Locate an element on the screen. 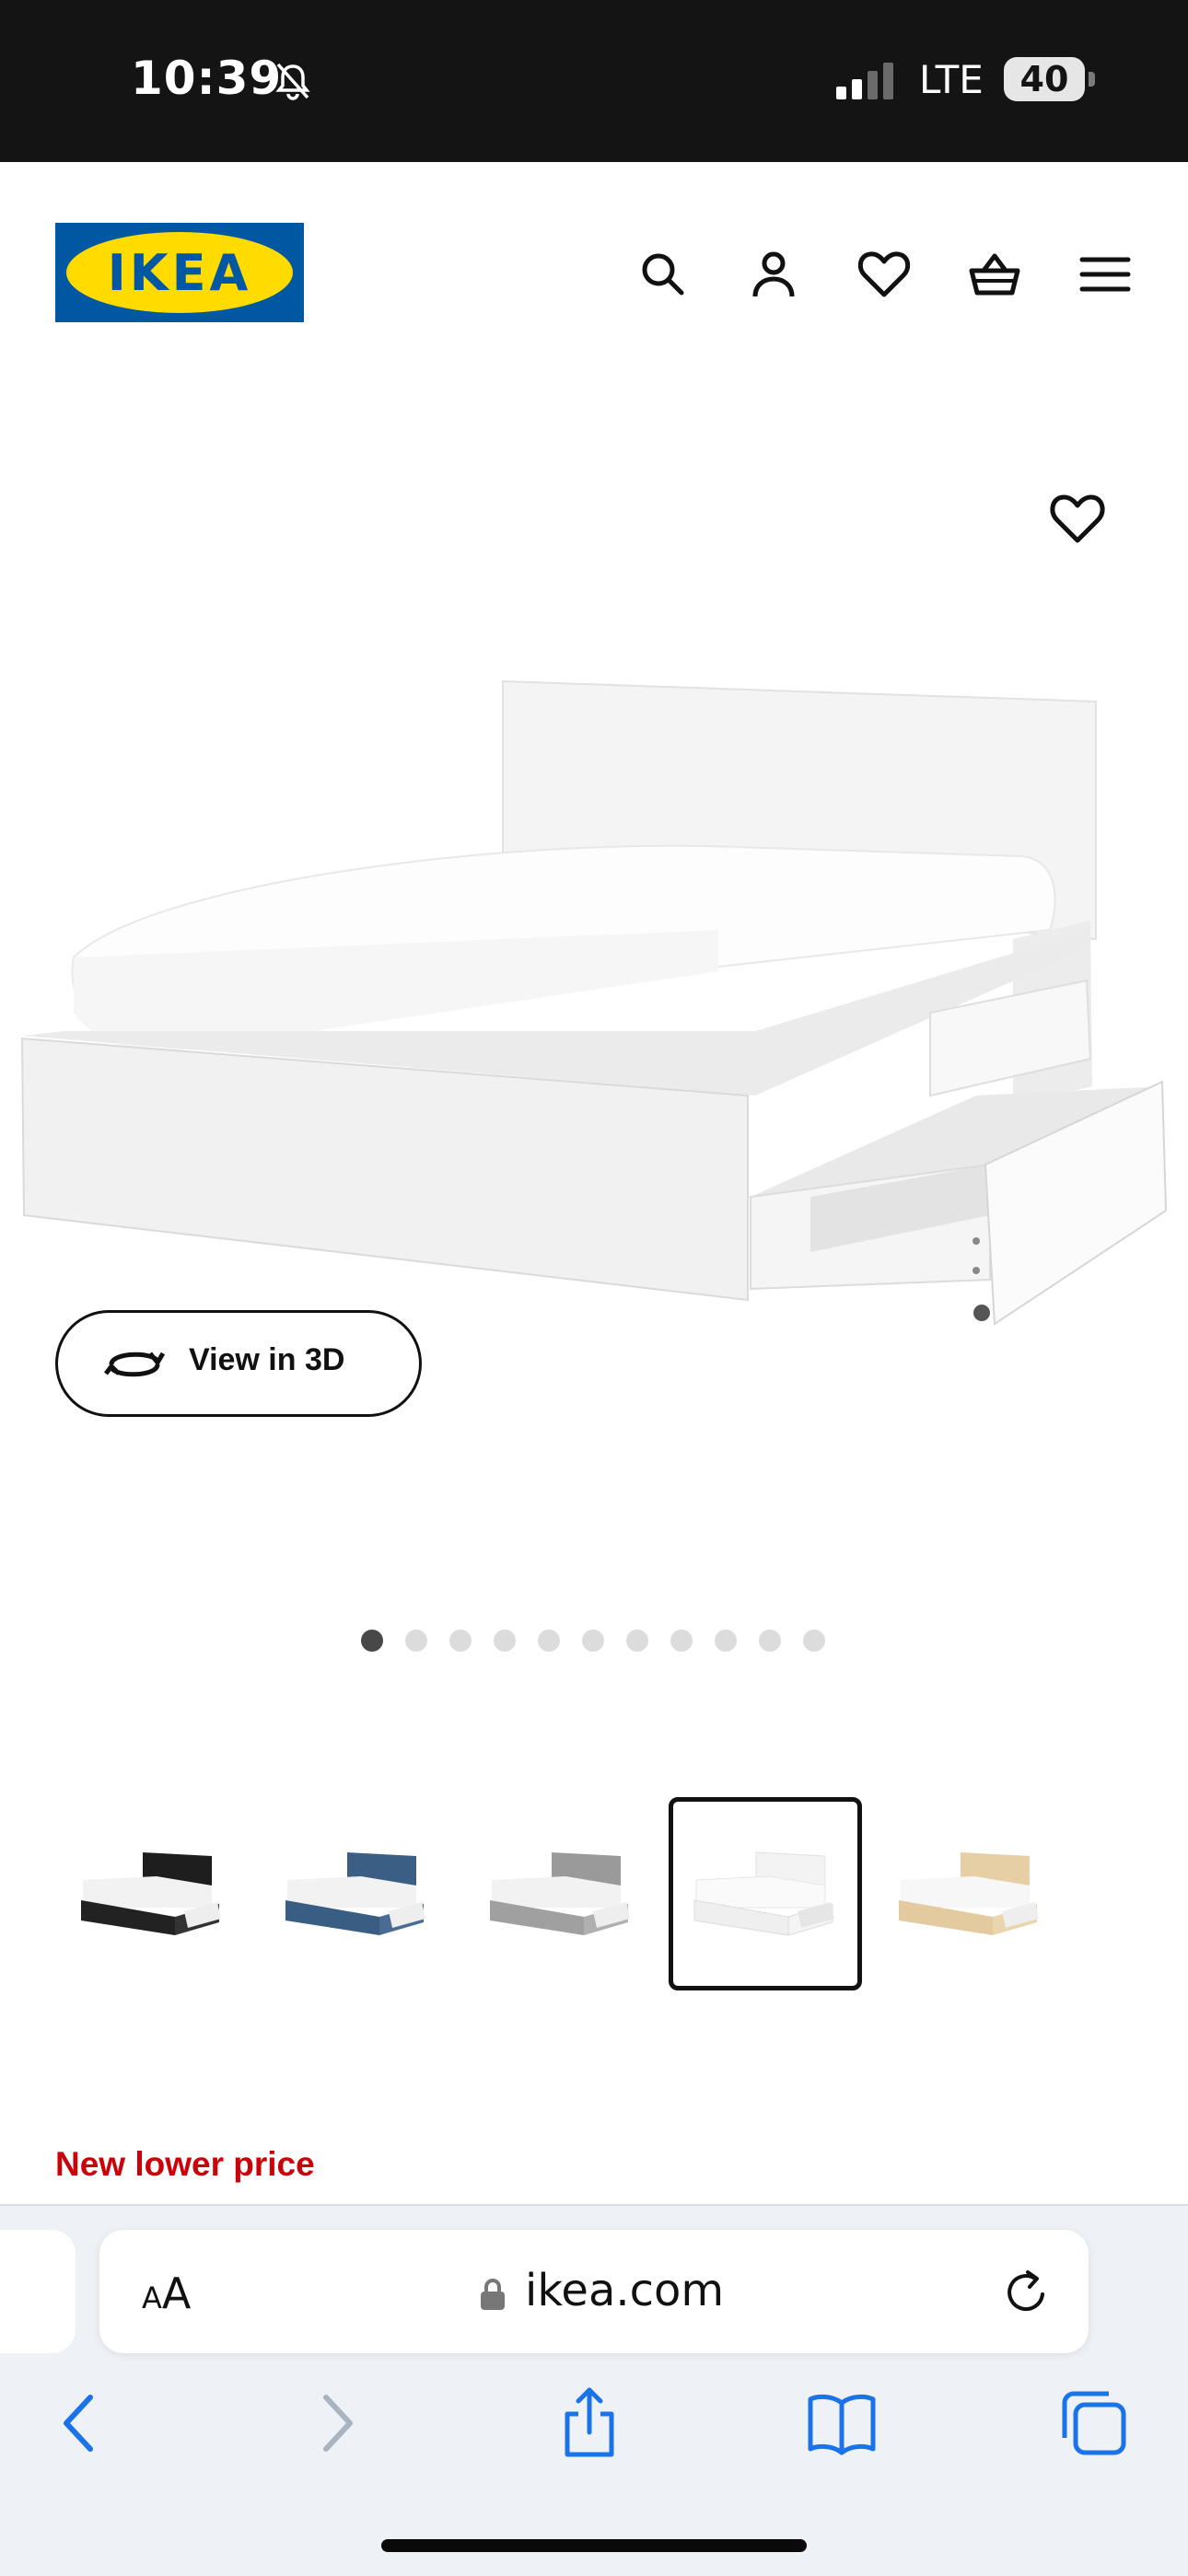 This screenshot has height=2576, width=1188. bed-thumbnail-white is located at coordinates (763, 1893).